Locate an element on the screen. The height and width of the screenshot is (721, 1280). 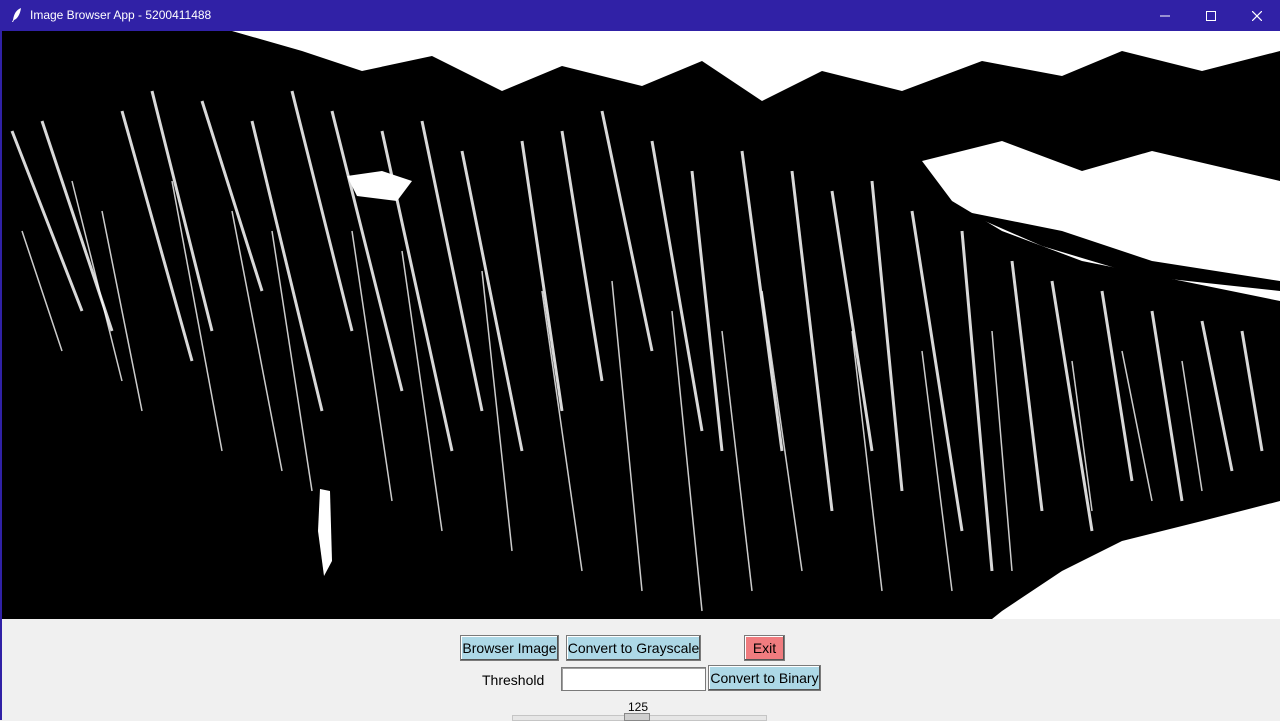
window-title: Image Browser App - 5200411488 is located at coordinates (121, 15).